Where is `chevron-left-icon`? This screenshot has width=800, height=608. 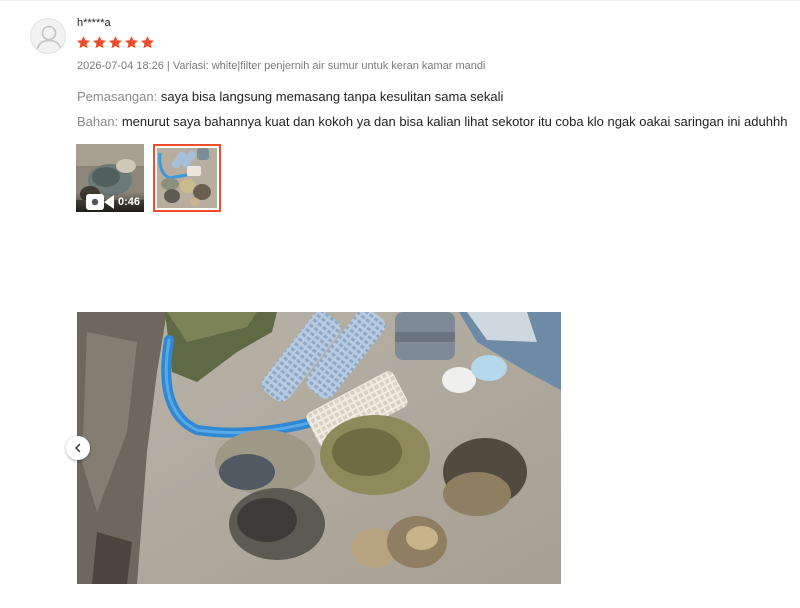
chevron-left-icon is located at coordinates (78, 448).